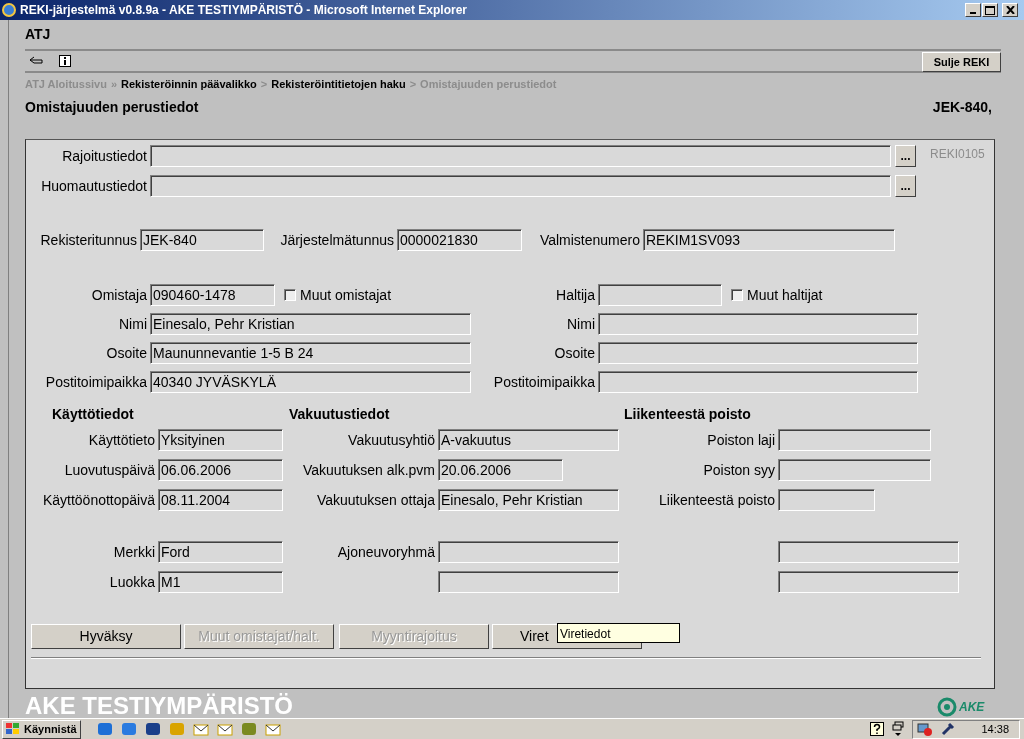 The image size is (1024, 739). I want to click on breadcrumb-item: », so click(114, 84).